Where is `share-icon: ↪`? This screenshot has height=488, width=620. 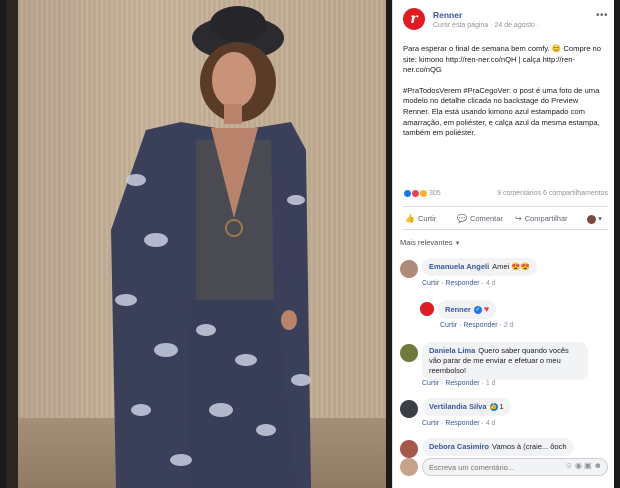
share-icon: ↪ is located at coordinates (518, 218).